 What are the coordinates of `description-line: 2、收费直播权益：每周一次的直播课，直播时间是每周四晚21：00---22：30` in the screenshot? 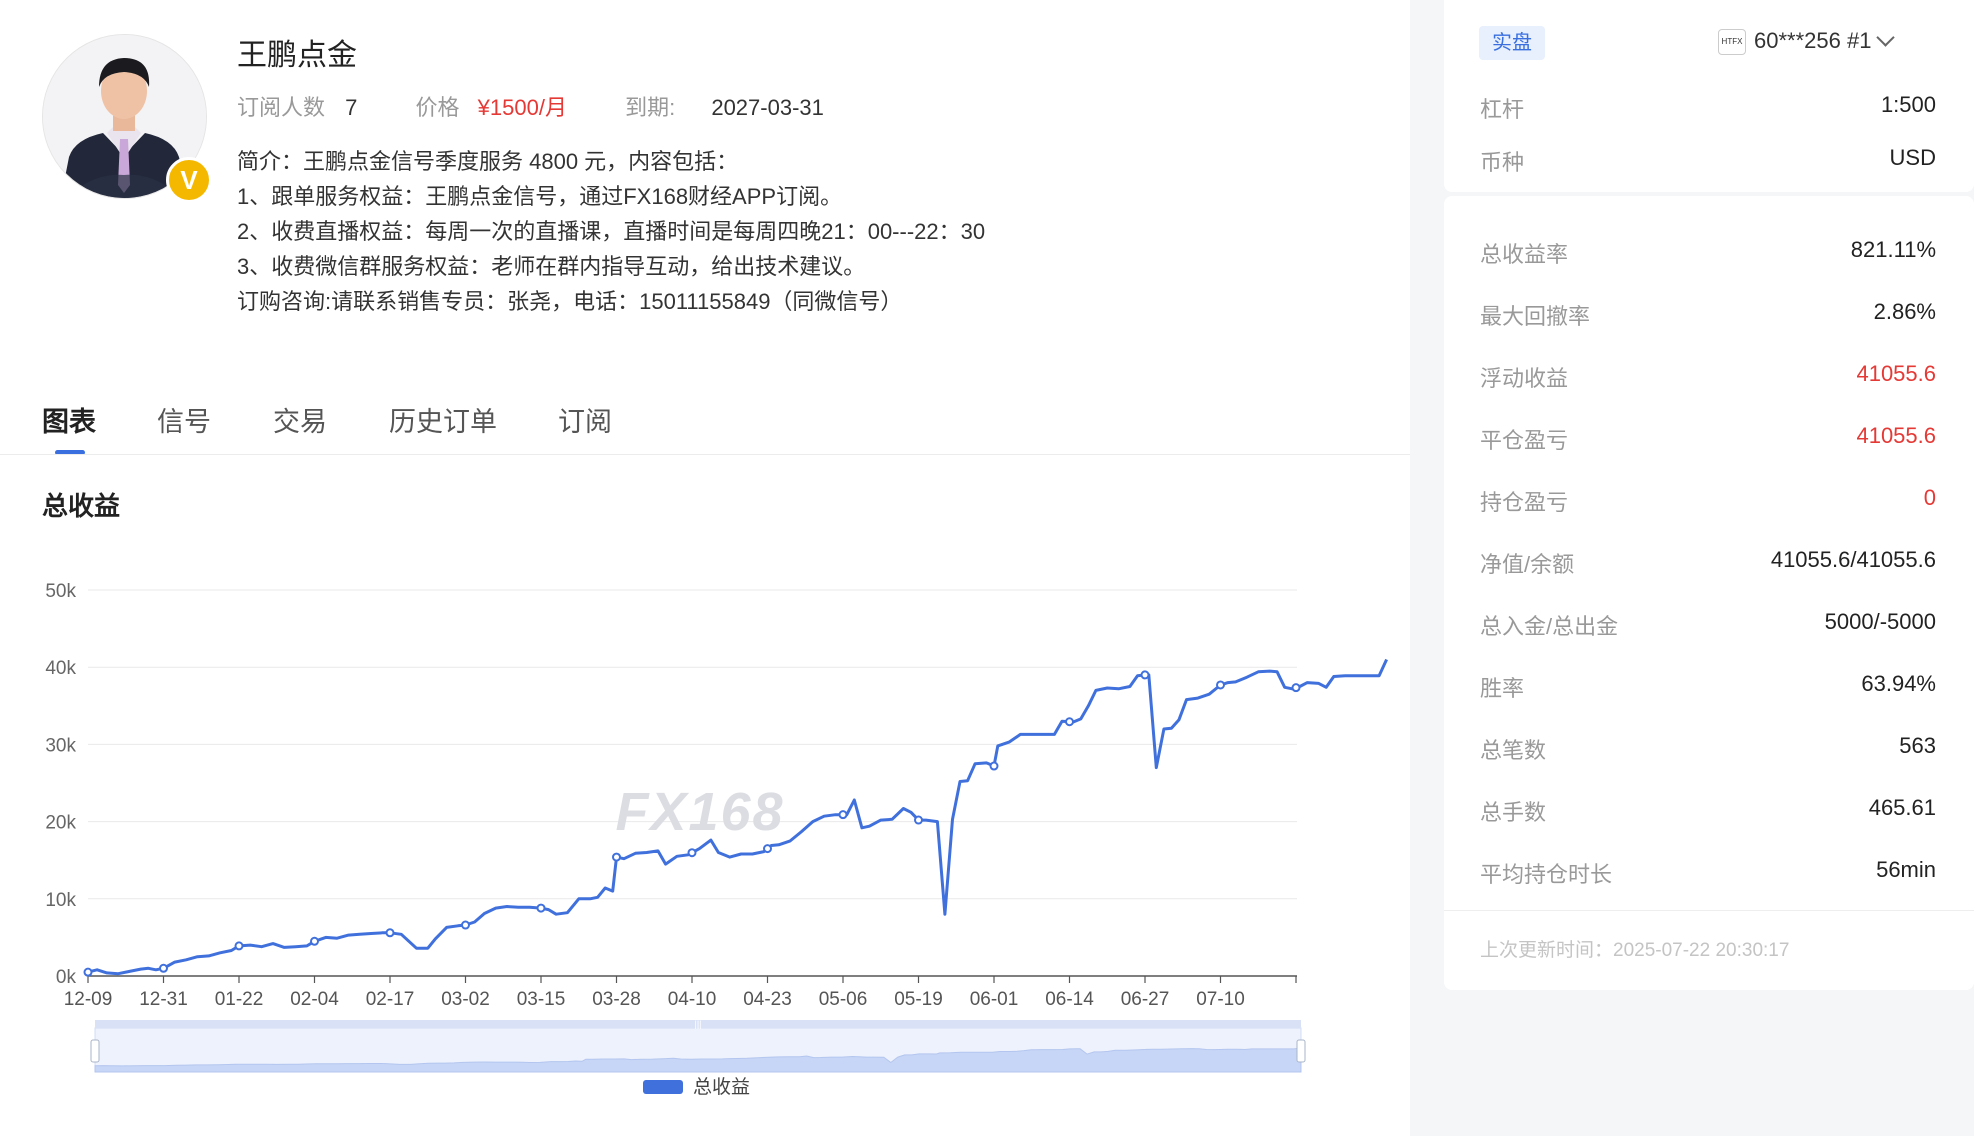 It's located at (611, 231).